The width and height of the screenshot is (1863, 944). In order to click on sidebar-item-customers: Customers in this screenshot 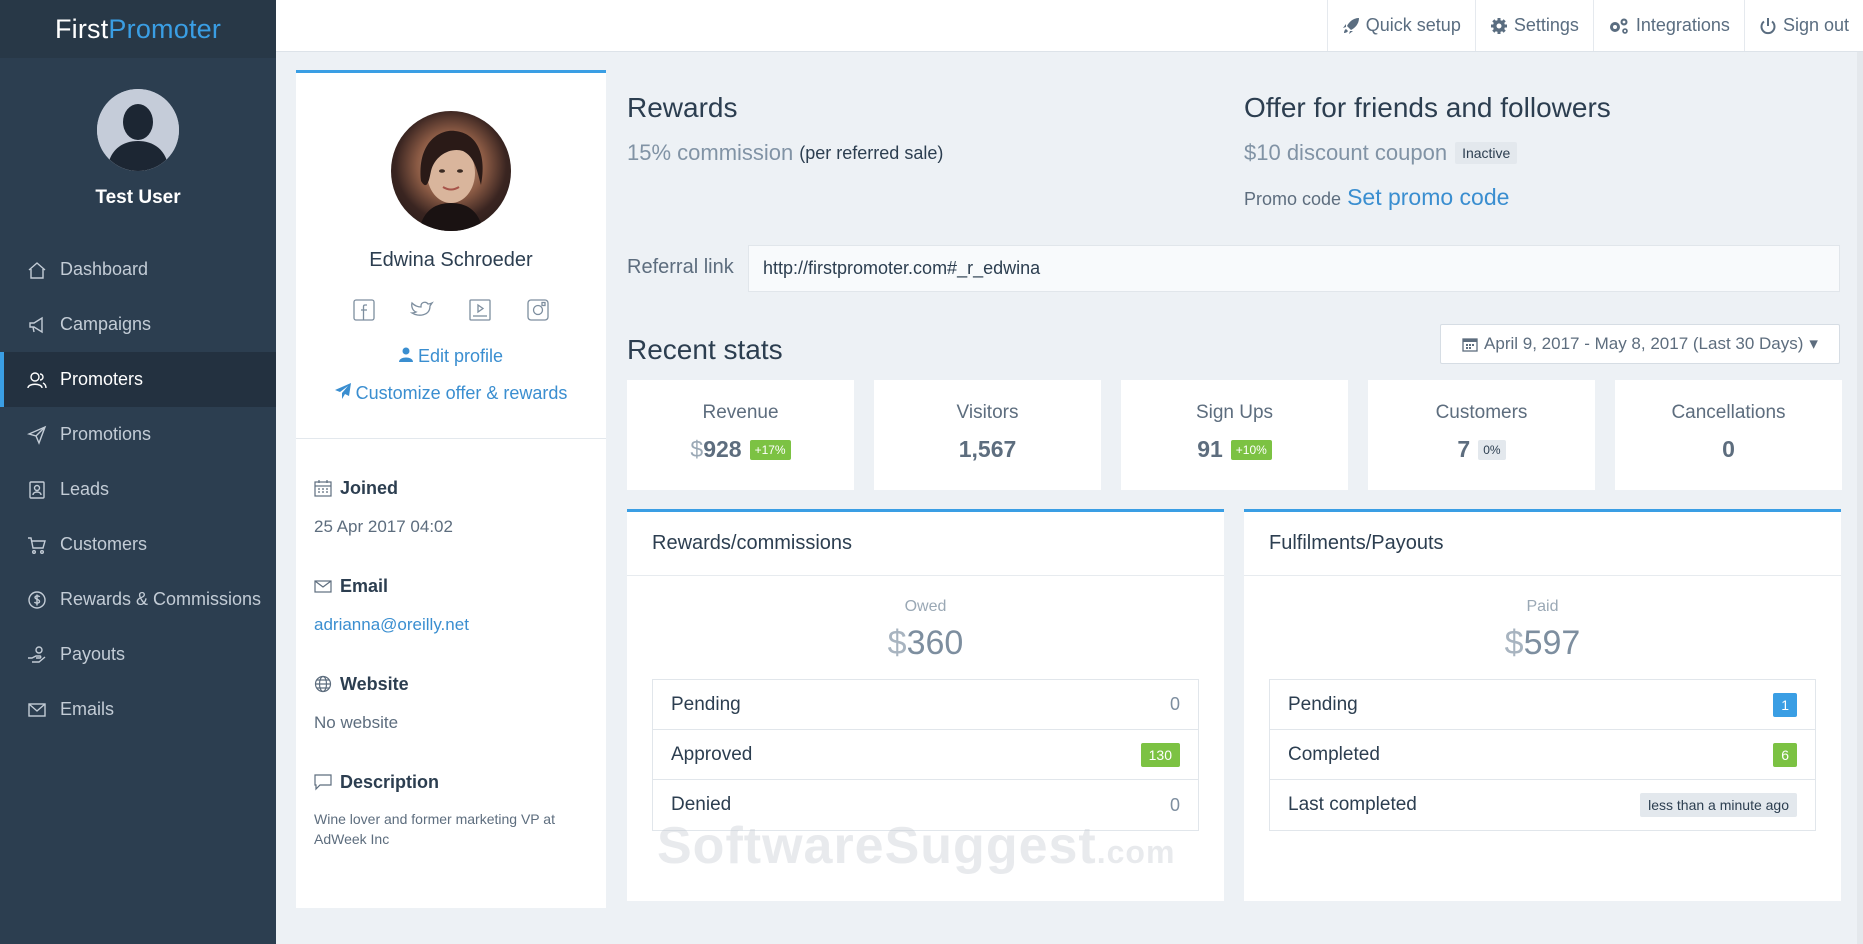, I will do `click(138, 544)`.